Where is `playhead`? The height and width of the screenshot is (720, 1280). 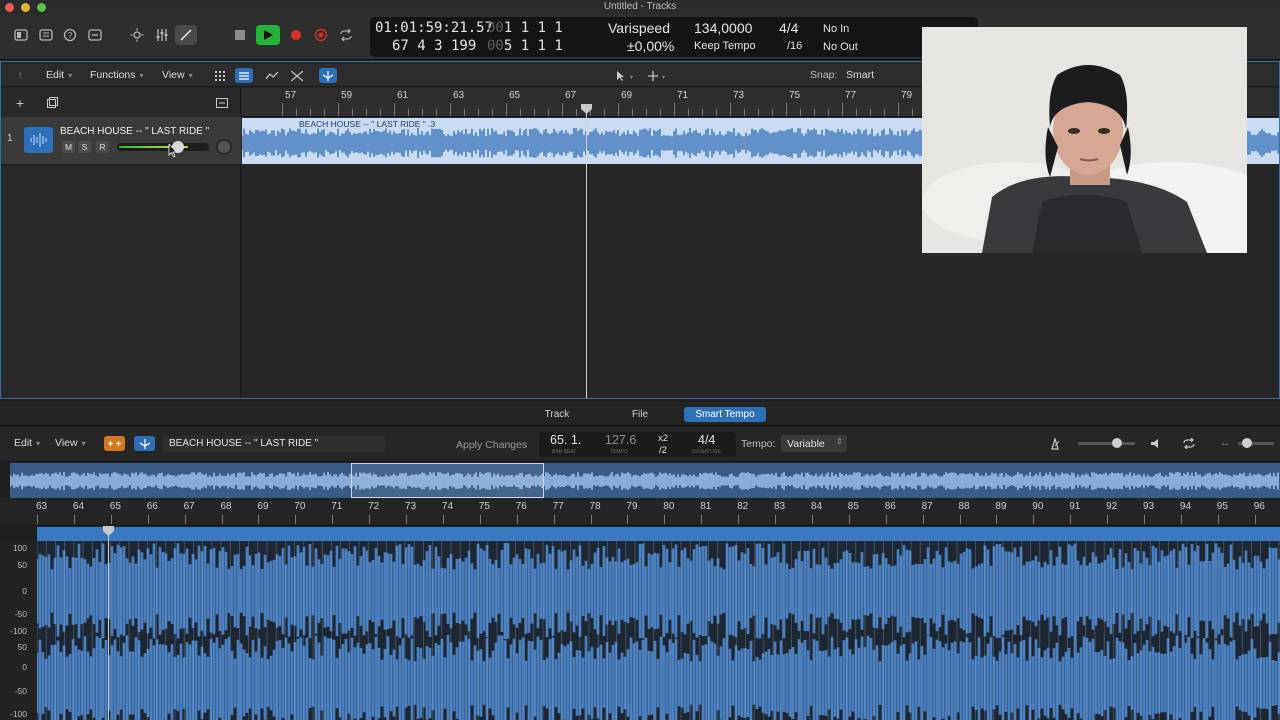 playhead is located at coordinates (586, 251).